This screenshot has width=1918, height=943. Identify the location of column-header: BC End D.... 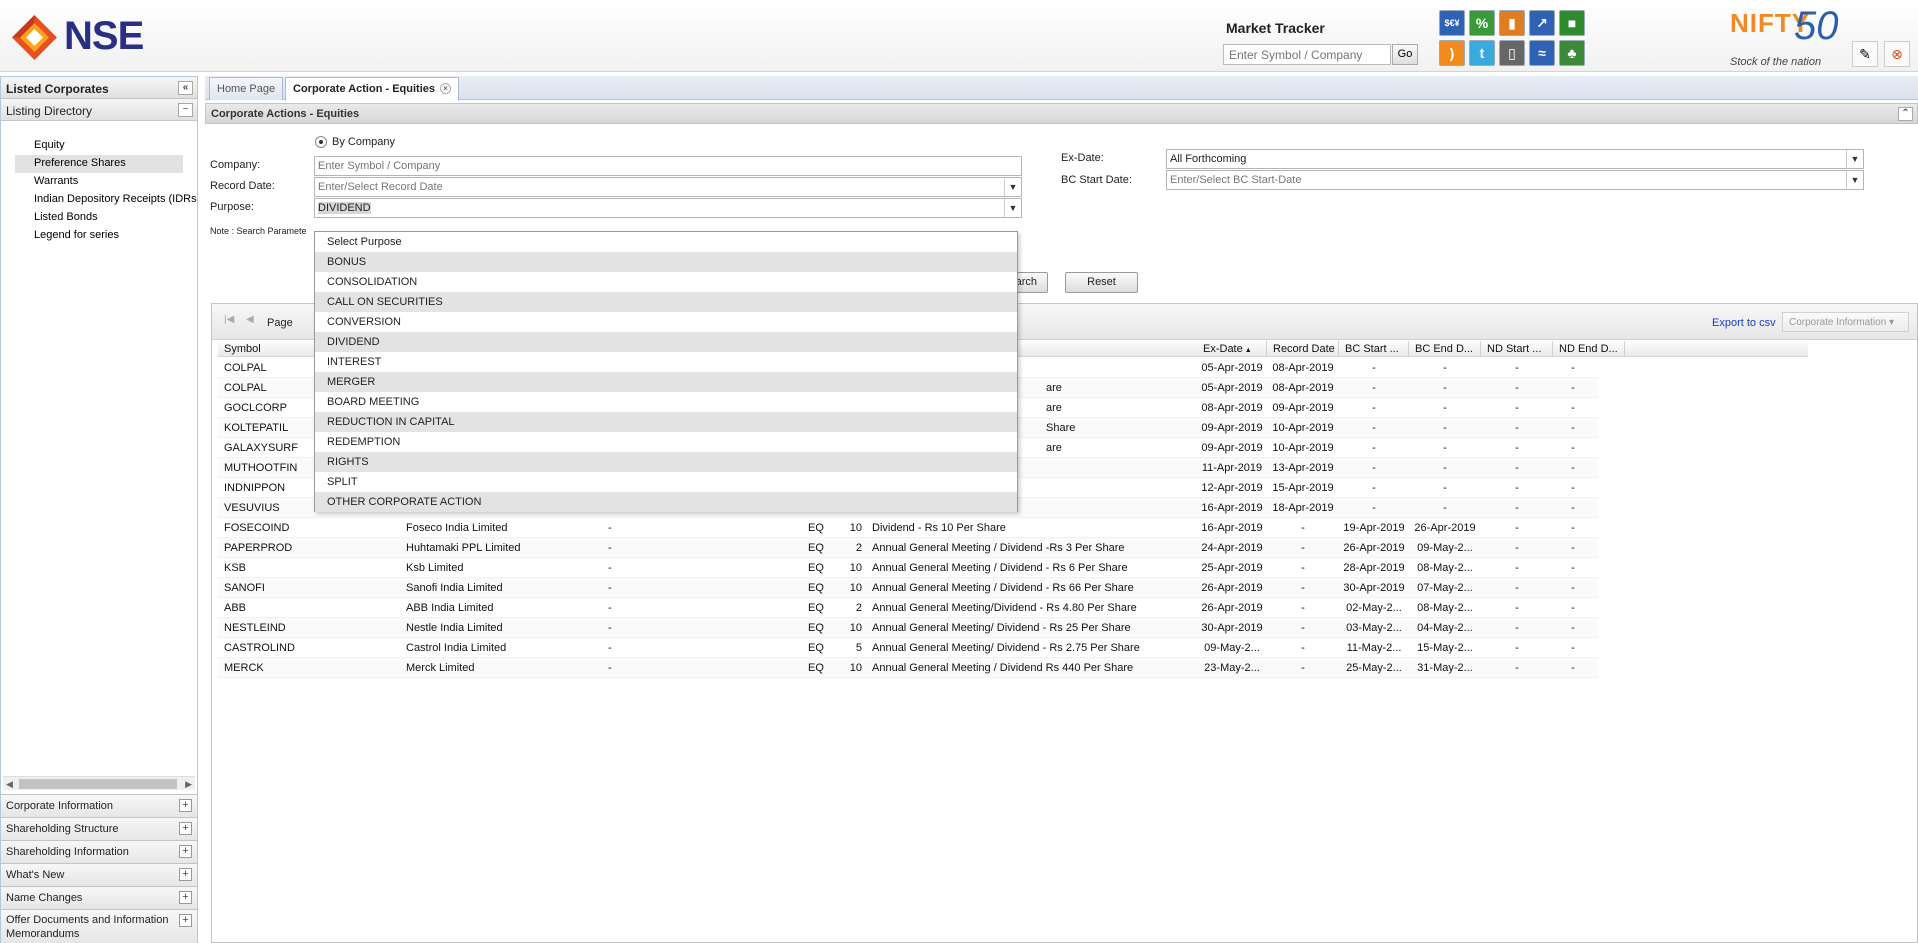
(1445, 349).